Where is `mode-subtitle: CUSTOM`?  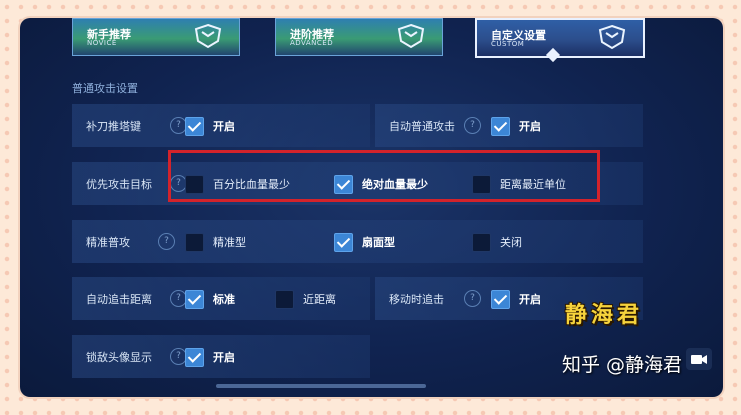
mode-subtitle: CUSTOM is located at coordinates (508, 44).